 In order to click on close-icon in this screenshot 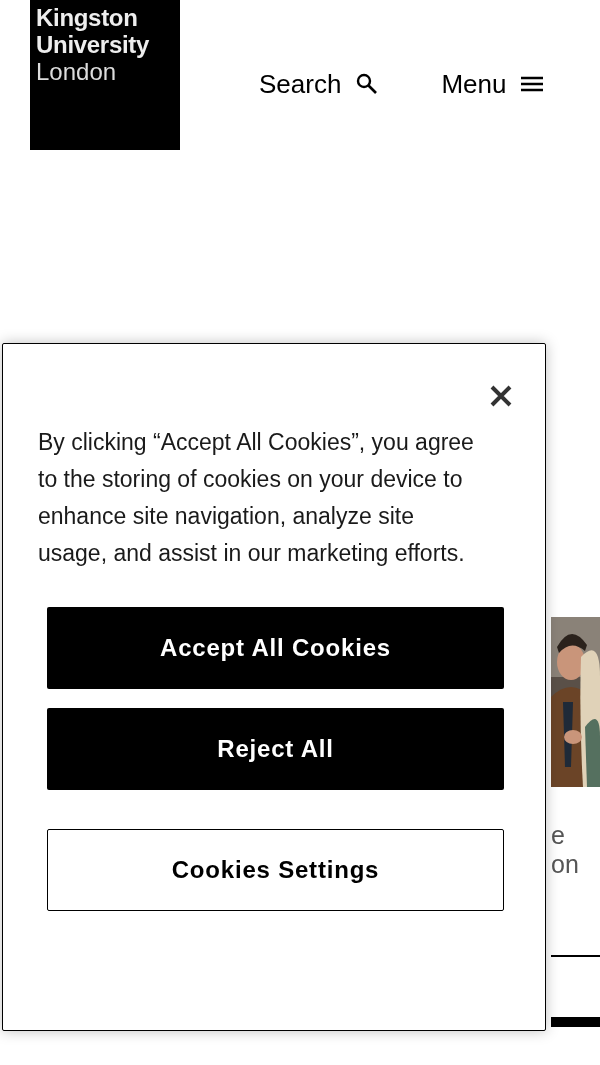, I will do `click(501, 396)`.